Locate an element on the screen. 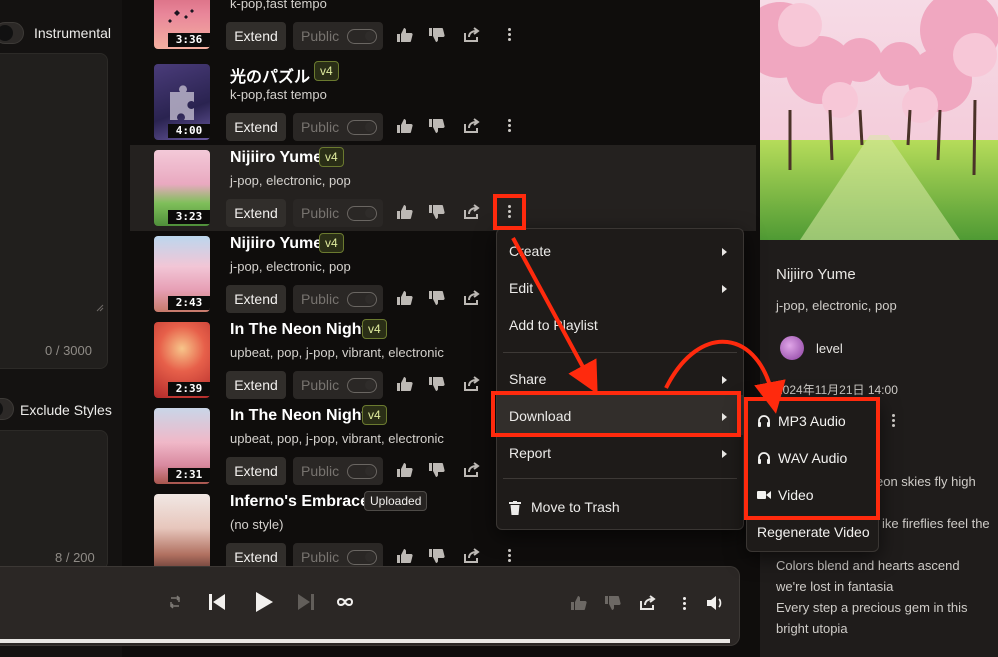  song-thumbnail is located at coordinates (182, 532).